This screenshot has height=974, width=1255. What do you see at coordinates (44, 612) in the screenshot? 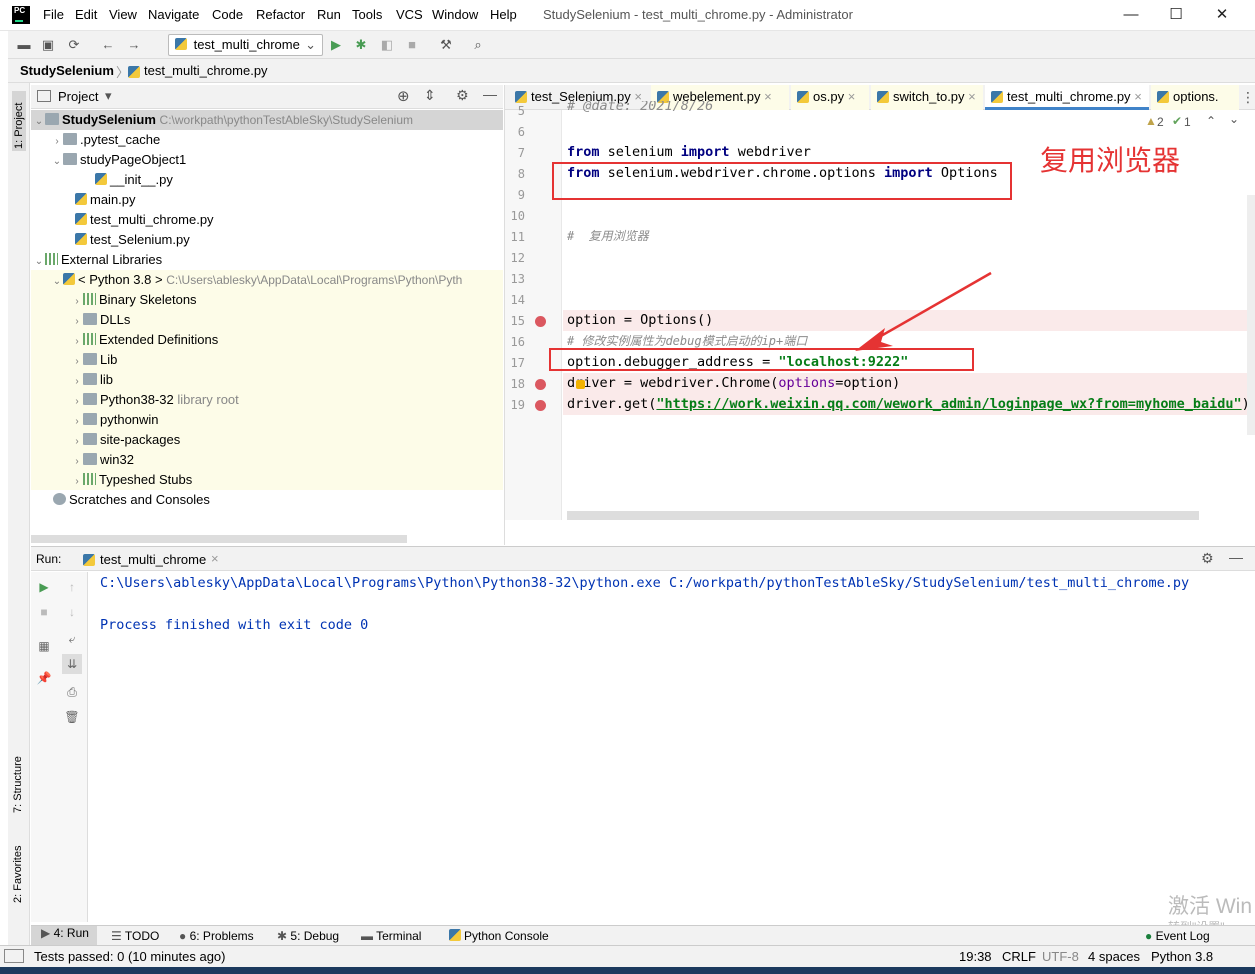
I see `stop-icon: ■` at bounding box center [44, 612].